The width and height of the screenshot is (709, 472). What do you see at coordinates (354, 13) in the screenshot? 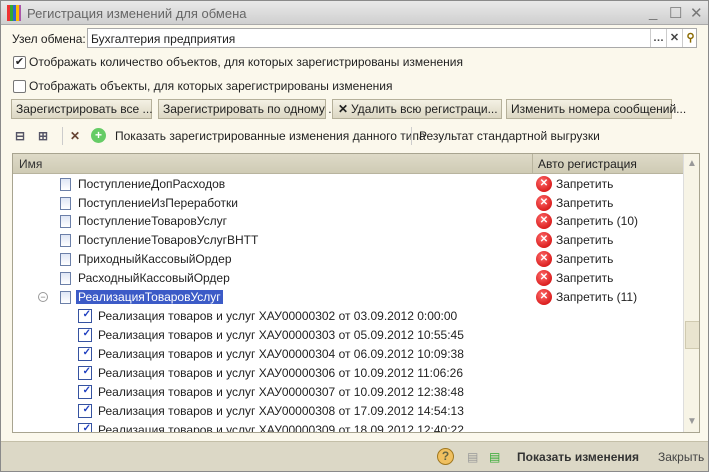
I see `title-bar: Регистрация изменений для обмена _ ☐ ✕` at bounding box center [354, 13].